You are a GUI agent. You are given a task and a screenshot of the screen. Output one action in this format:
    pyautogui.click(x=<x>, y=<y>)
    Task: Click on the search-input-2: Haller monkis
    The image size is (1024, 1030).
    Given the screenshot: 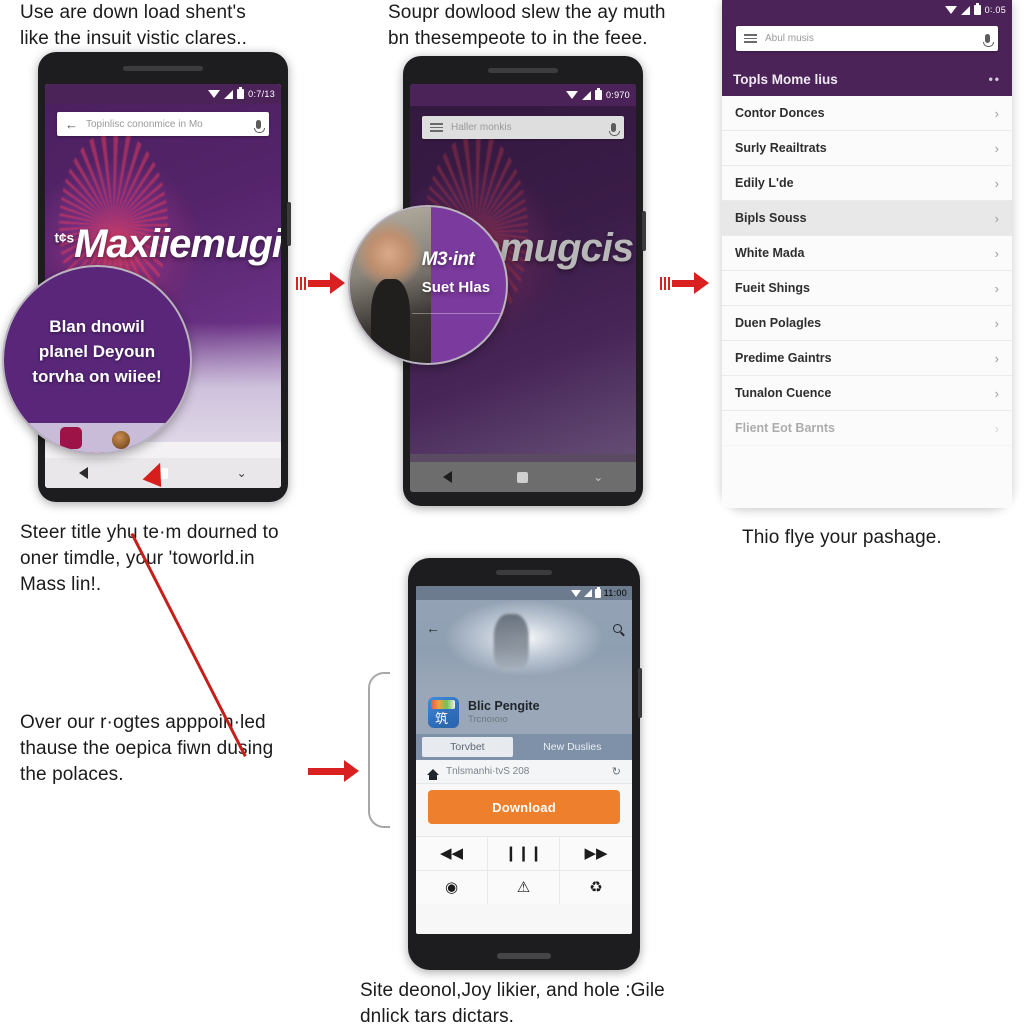 What is the action you would take?
    pyautogui.click(x=527, y=127)
    